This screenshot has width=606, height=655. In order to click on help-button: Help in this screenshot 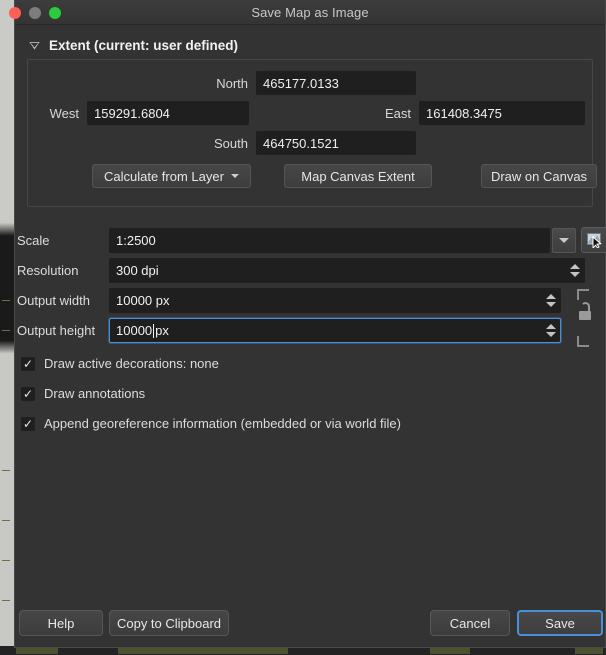, I will do `click(61, 623)`.